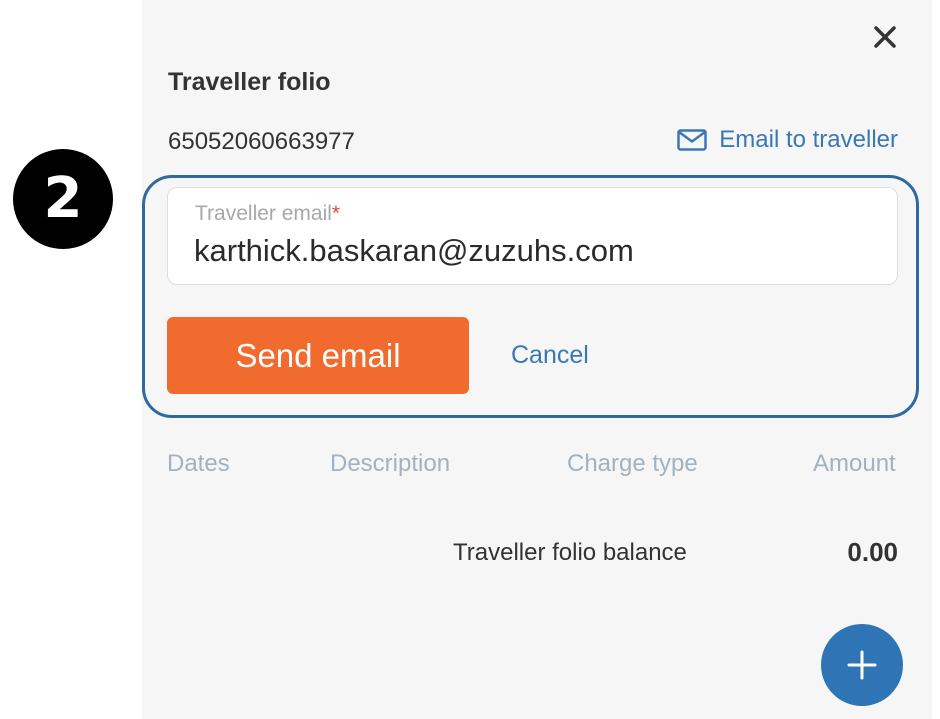  I want to click on folio-number: 65052060663977, so click(261, 141).